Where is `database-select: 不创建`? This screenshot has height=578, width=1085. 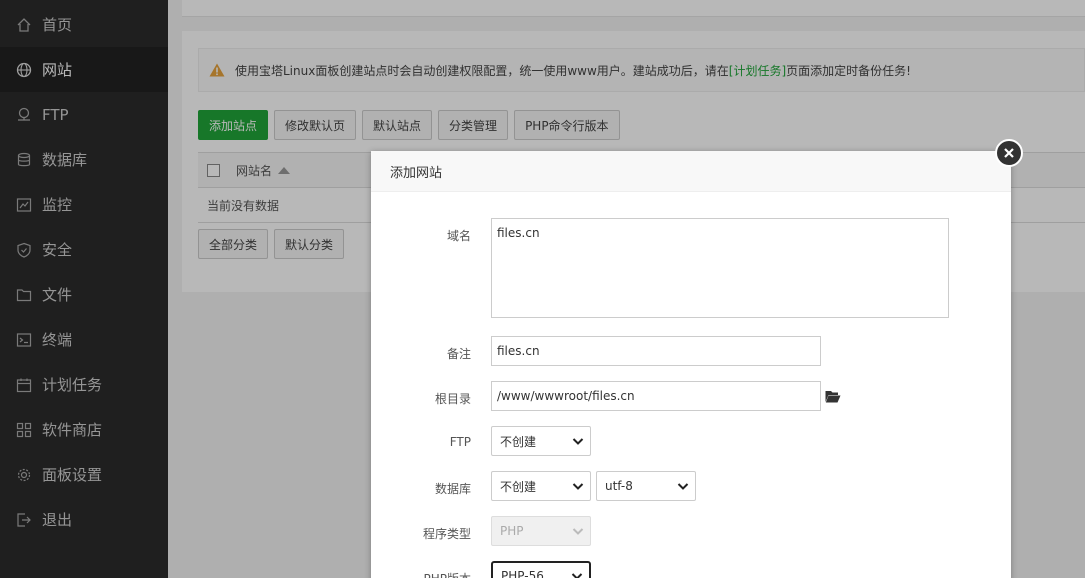
database-select: 不创建 is located at coordinates (541, 486).